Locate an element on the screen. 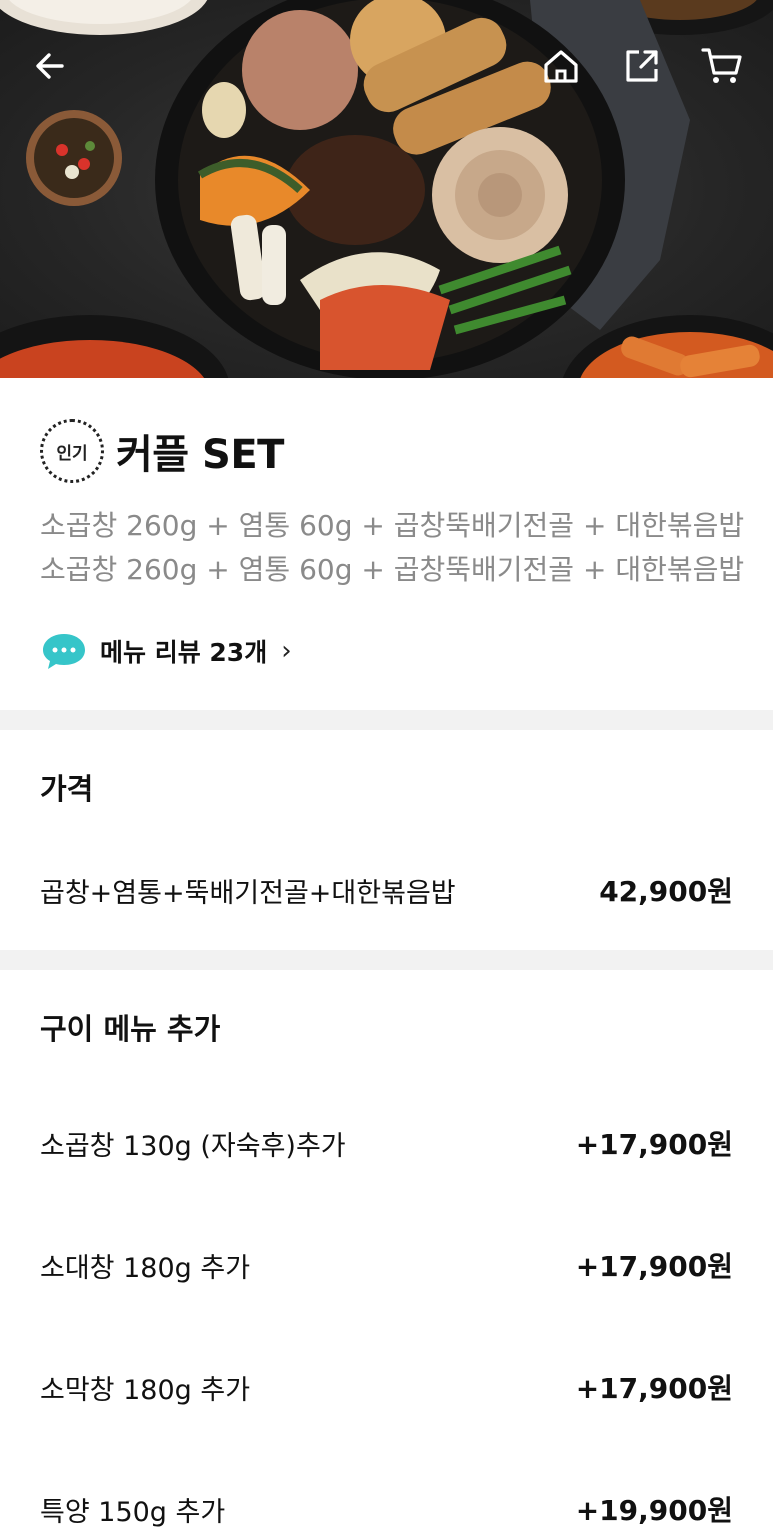  product-title: 커플 SET is located at coordinates (200, 455).